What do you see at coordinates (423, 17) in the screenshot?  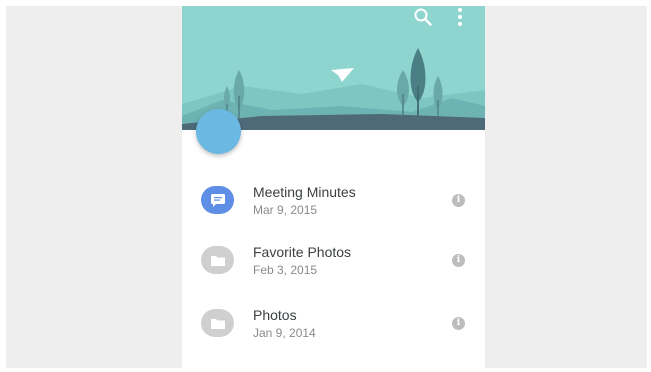 I see `search-icon` at bounding box center [423, 17].